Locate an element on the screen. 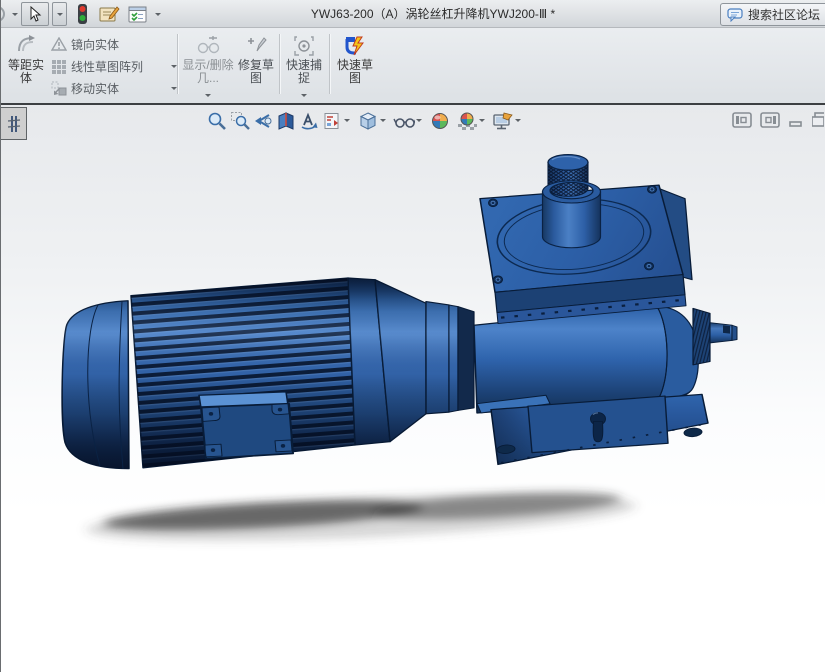 The image size is (825, 672). quick-snaps-button: 快速捕捉 is located at coordinates (304, 65).